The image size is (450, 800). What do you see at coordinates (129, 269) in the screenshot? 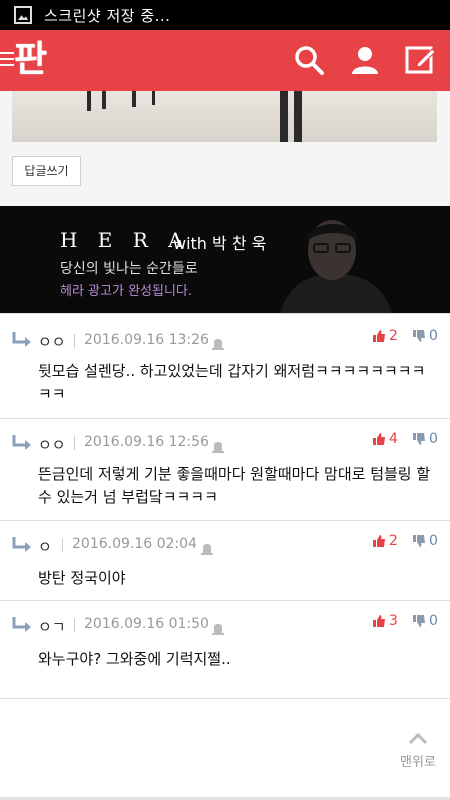
I see `ad-line1: 당신의 빛나는 순간들로` at bounding box center [129, 269].